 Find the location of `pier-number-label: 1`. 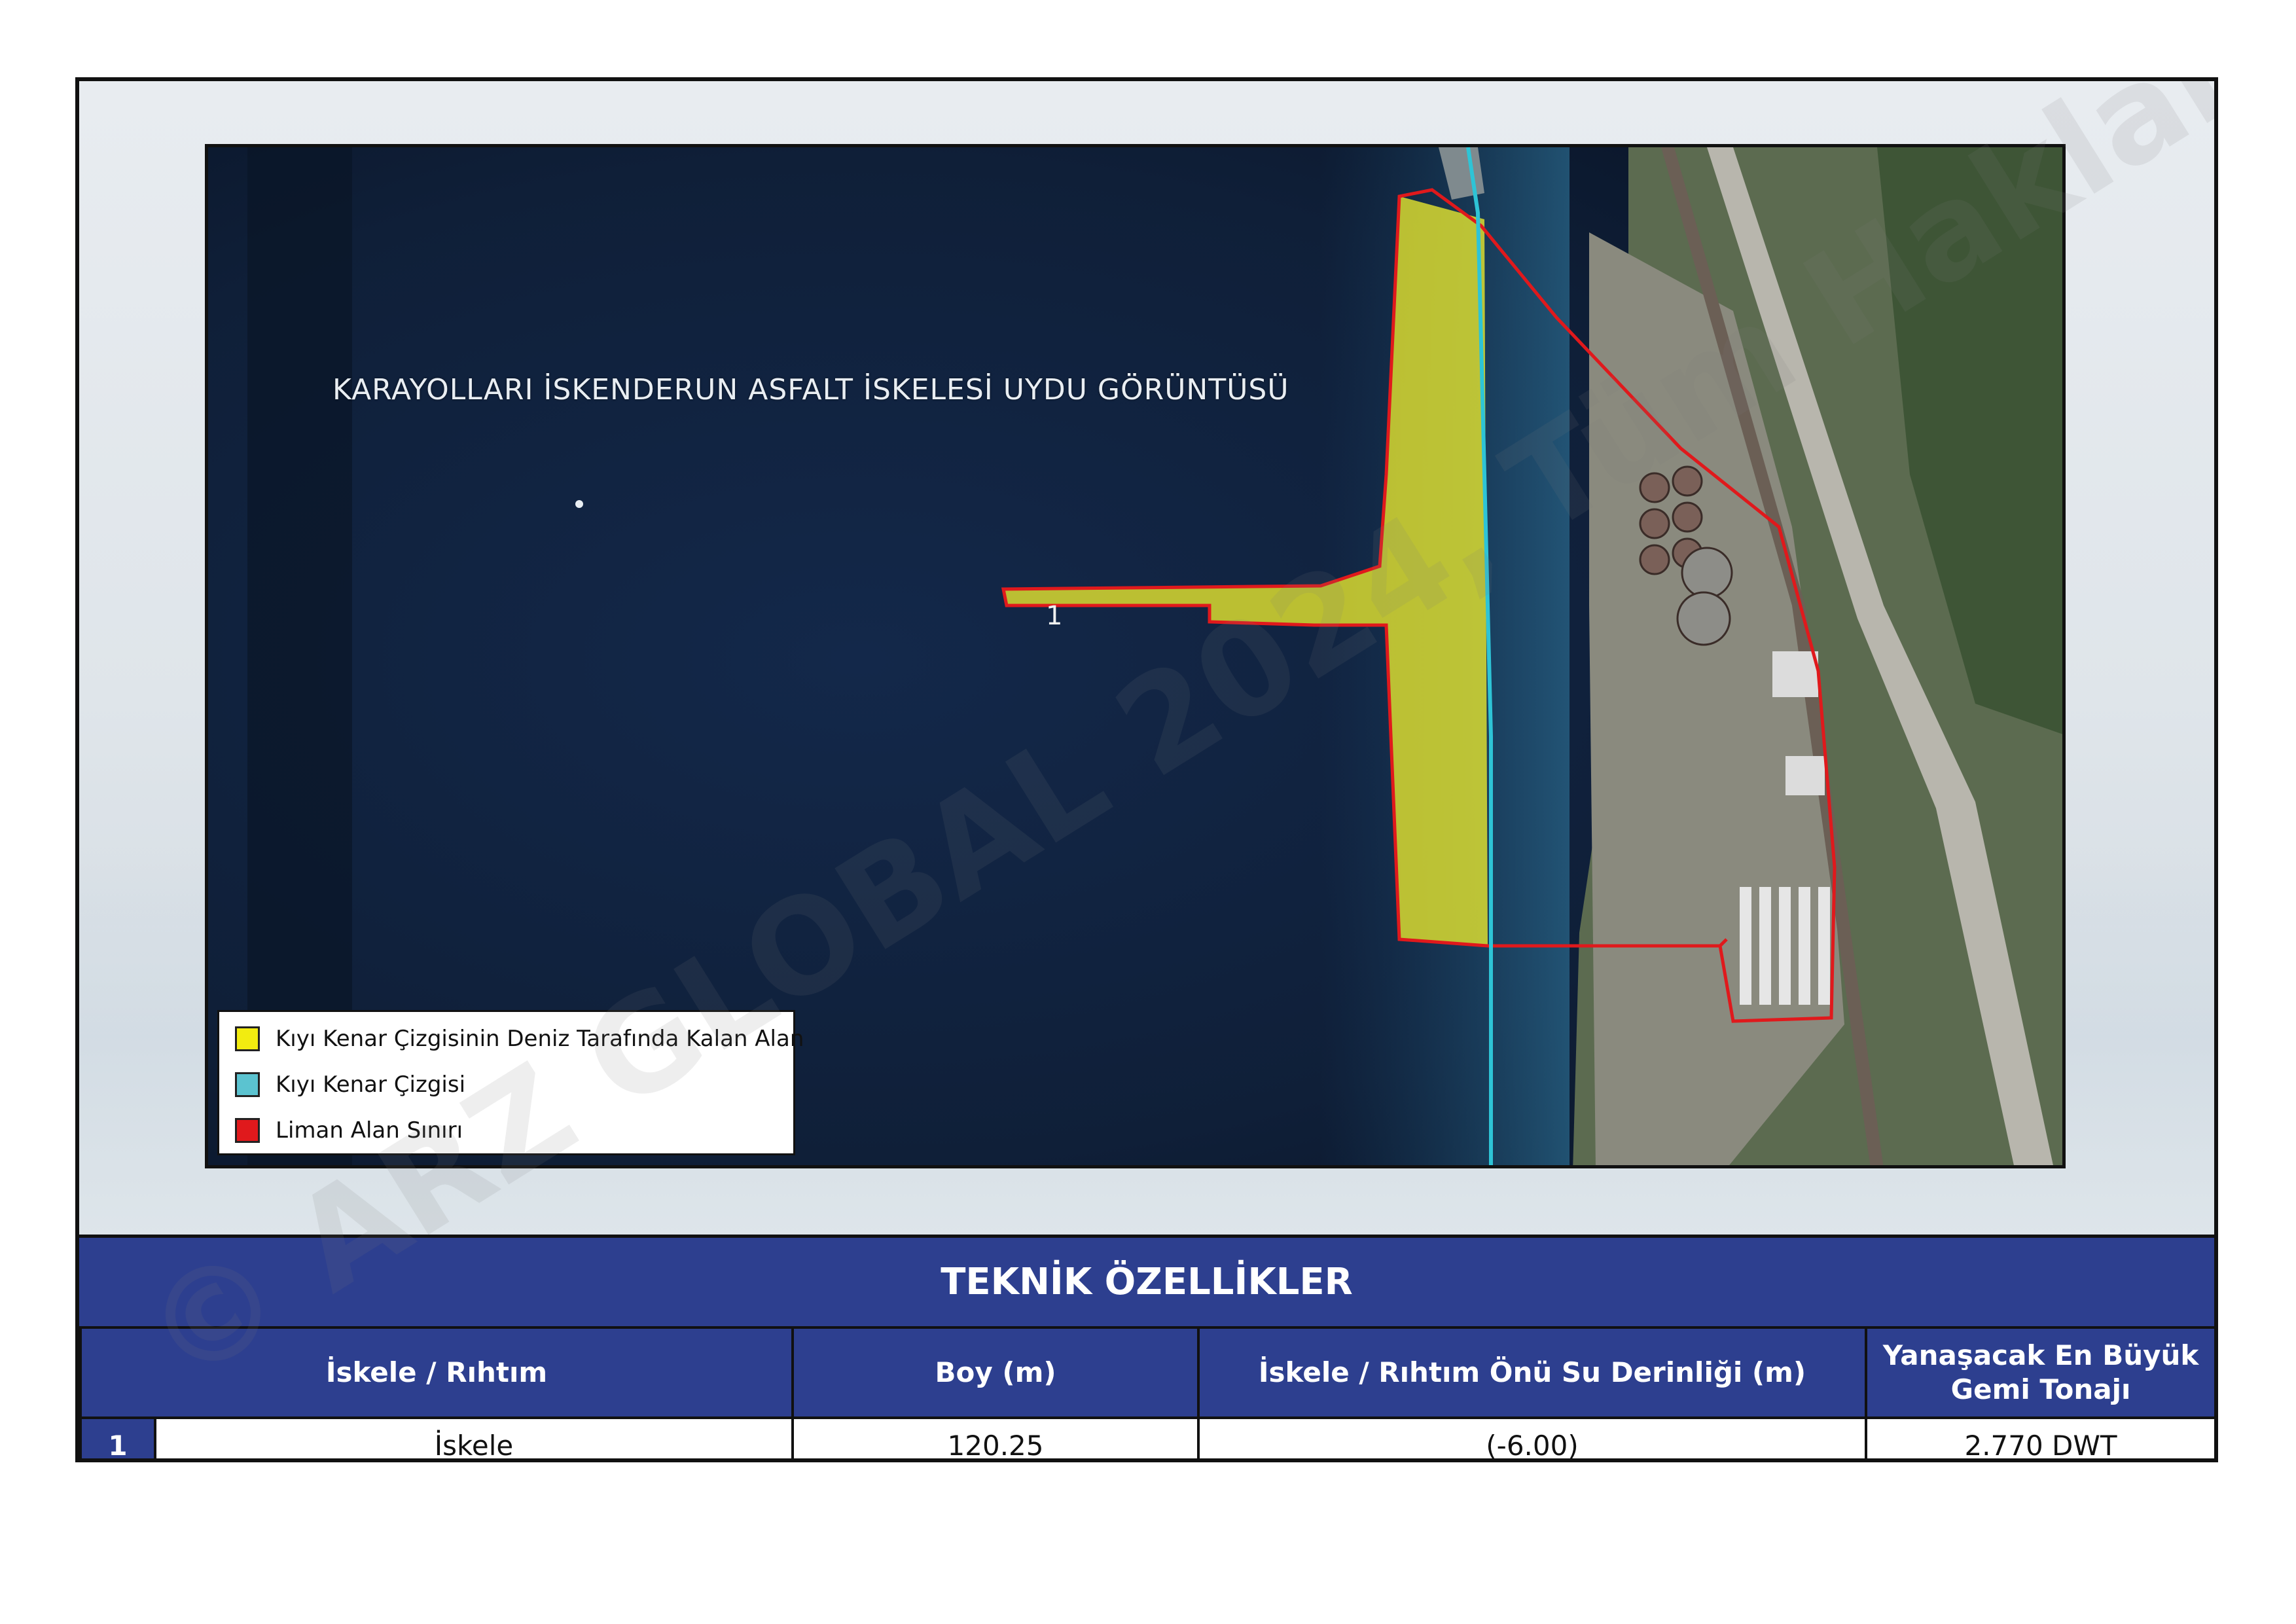

pier-number-label: 1 is located at coordinates (1054, 616).